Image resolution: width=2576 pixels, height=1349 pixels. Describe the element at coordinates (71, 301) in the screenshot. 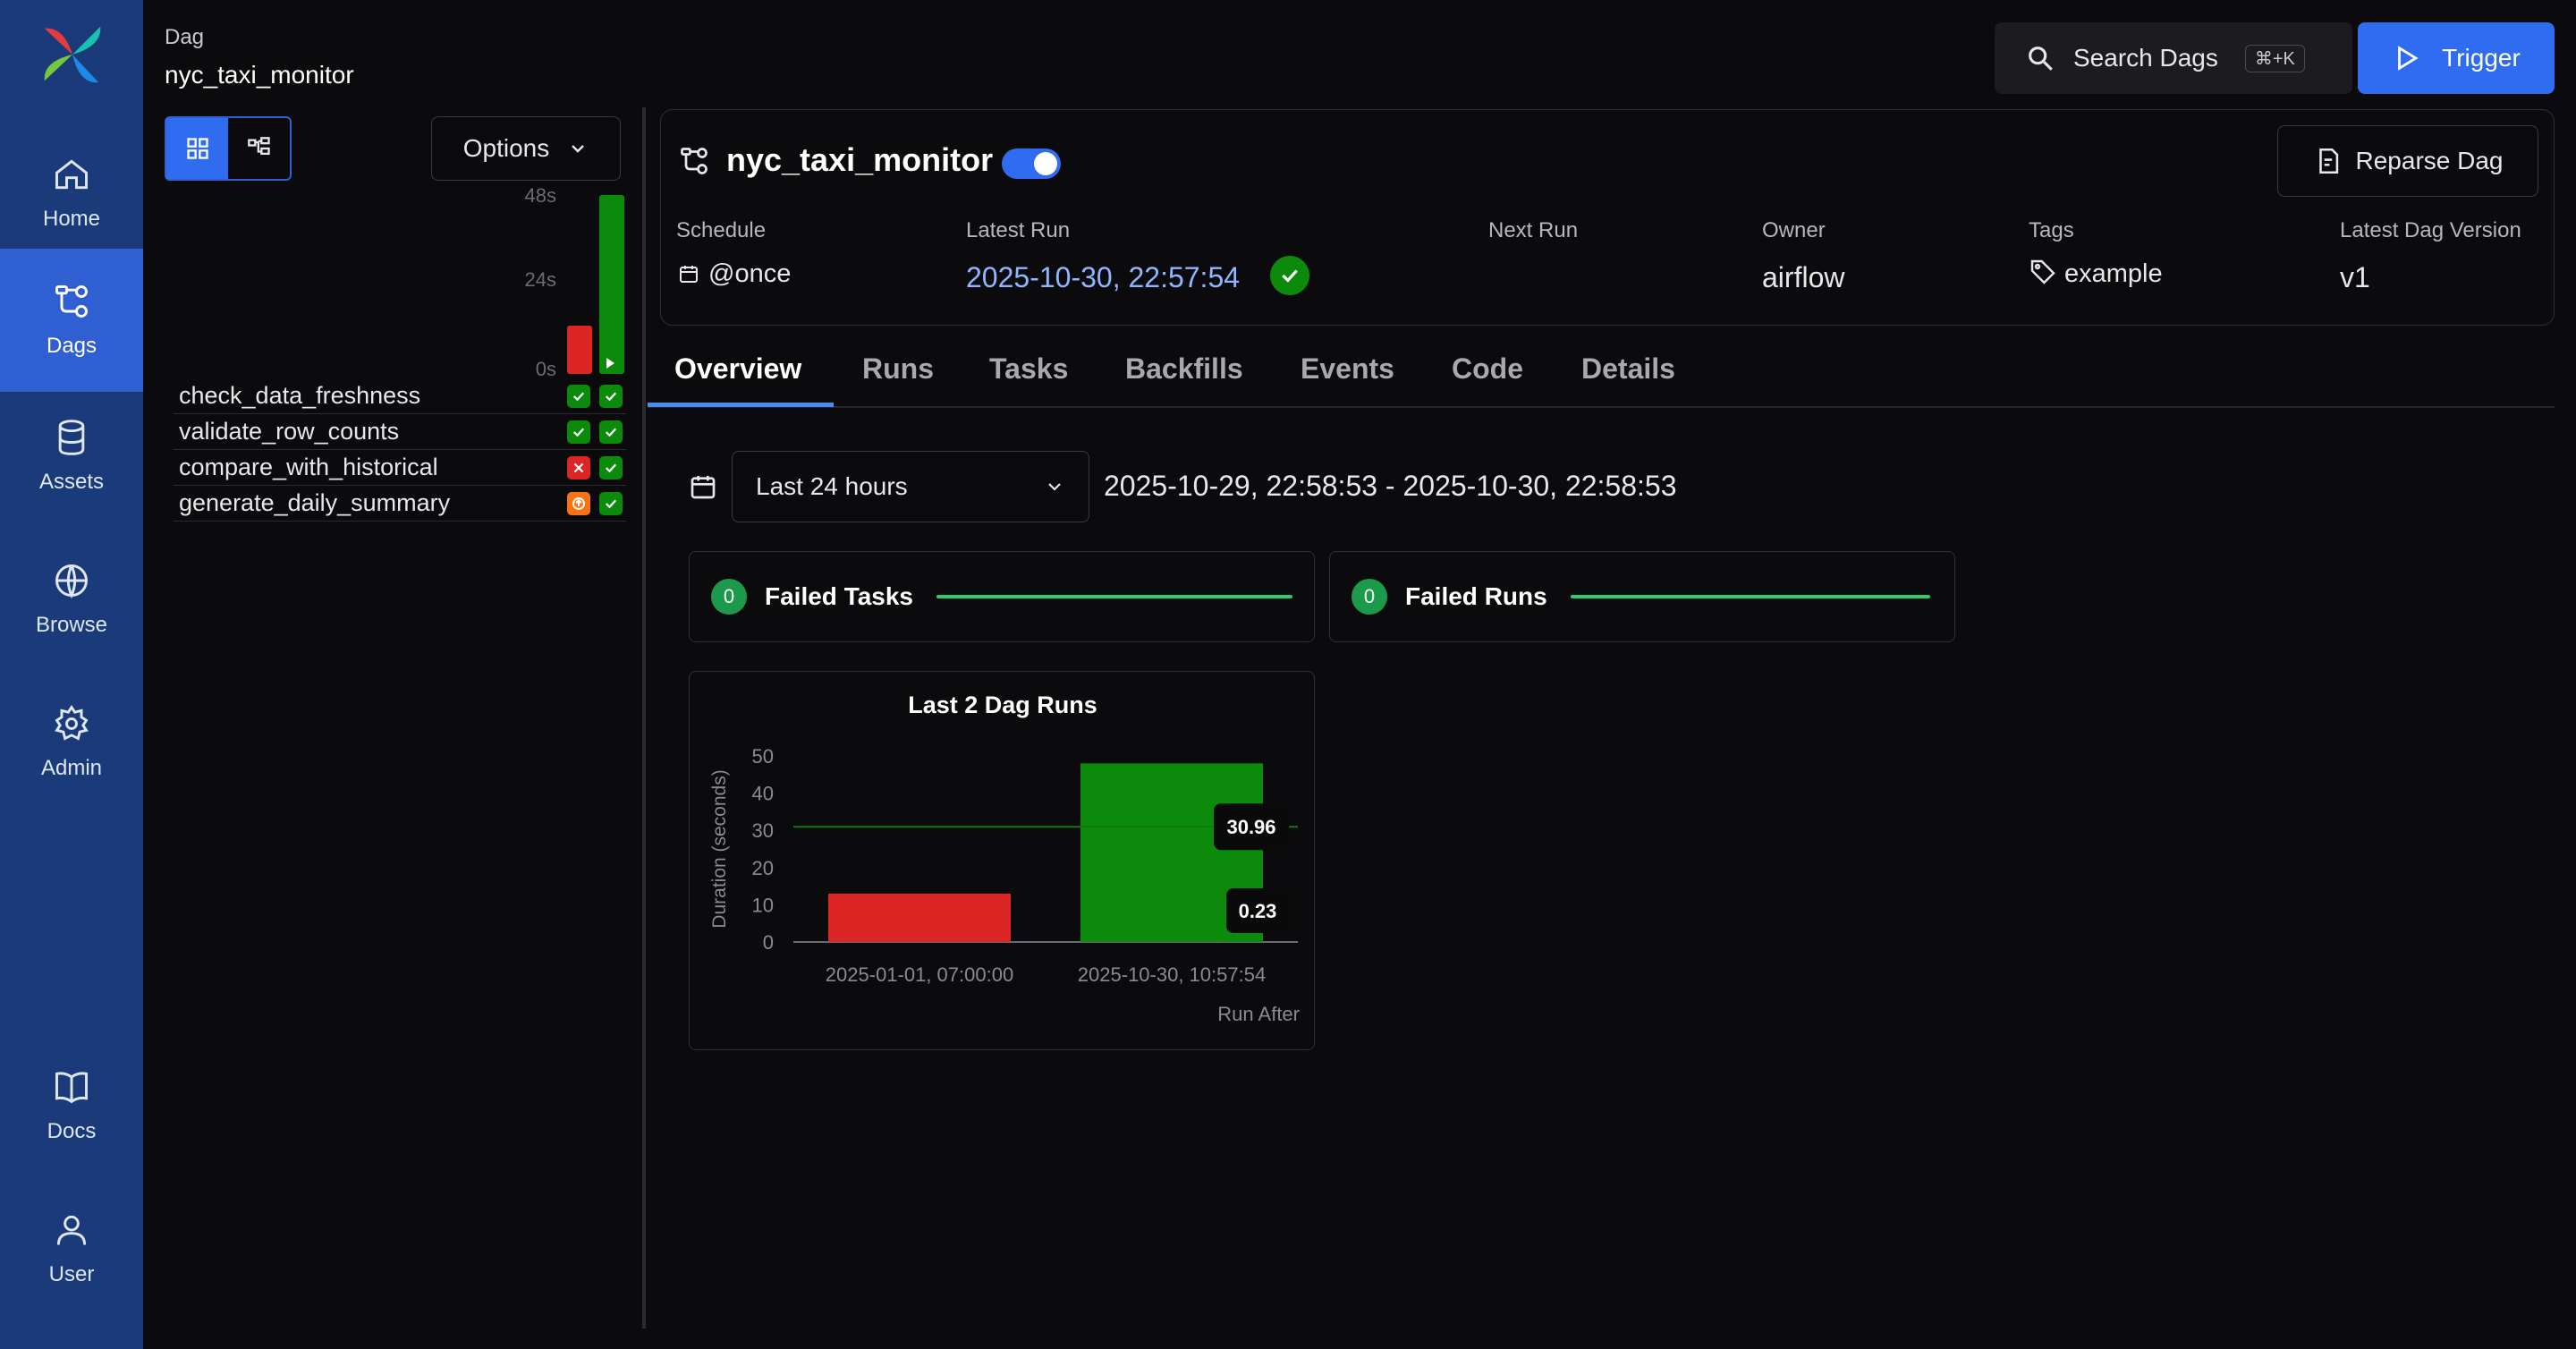

I see `dags-icon` at that location.